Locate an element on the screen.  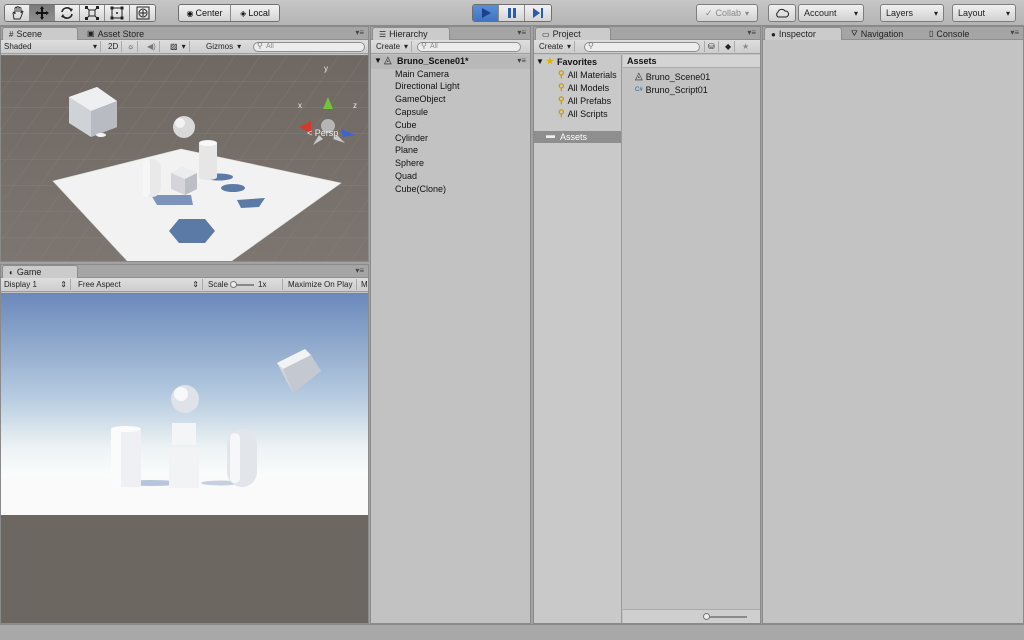
hierarchy-item: Directional Light is located at coordinates (427, 86).